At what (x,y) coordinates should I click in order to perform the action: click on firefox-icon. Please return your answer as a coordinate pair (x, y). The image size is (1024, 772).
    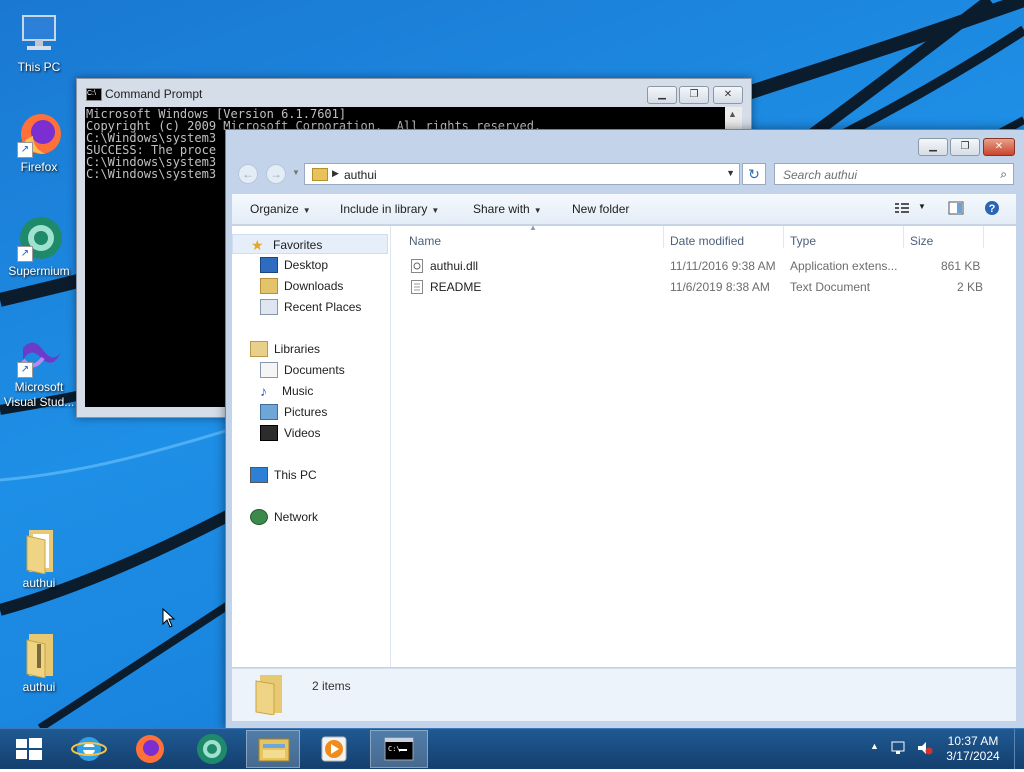
    Looking at the image, I should click on (150, 749).